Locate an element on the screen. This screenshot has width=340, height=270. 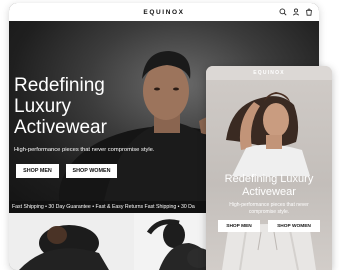
user-icon is located at coordinates (296, 12).